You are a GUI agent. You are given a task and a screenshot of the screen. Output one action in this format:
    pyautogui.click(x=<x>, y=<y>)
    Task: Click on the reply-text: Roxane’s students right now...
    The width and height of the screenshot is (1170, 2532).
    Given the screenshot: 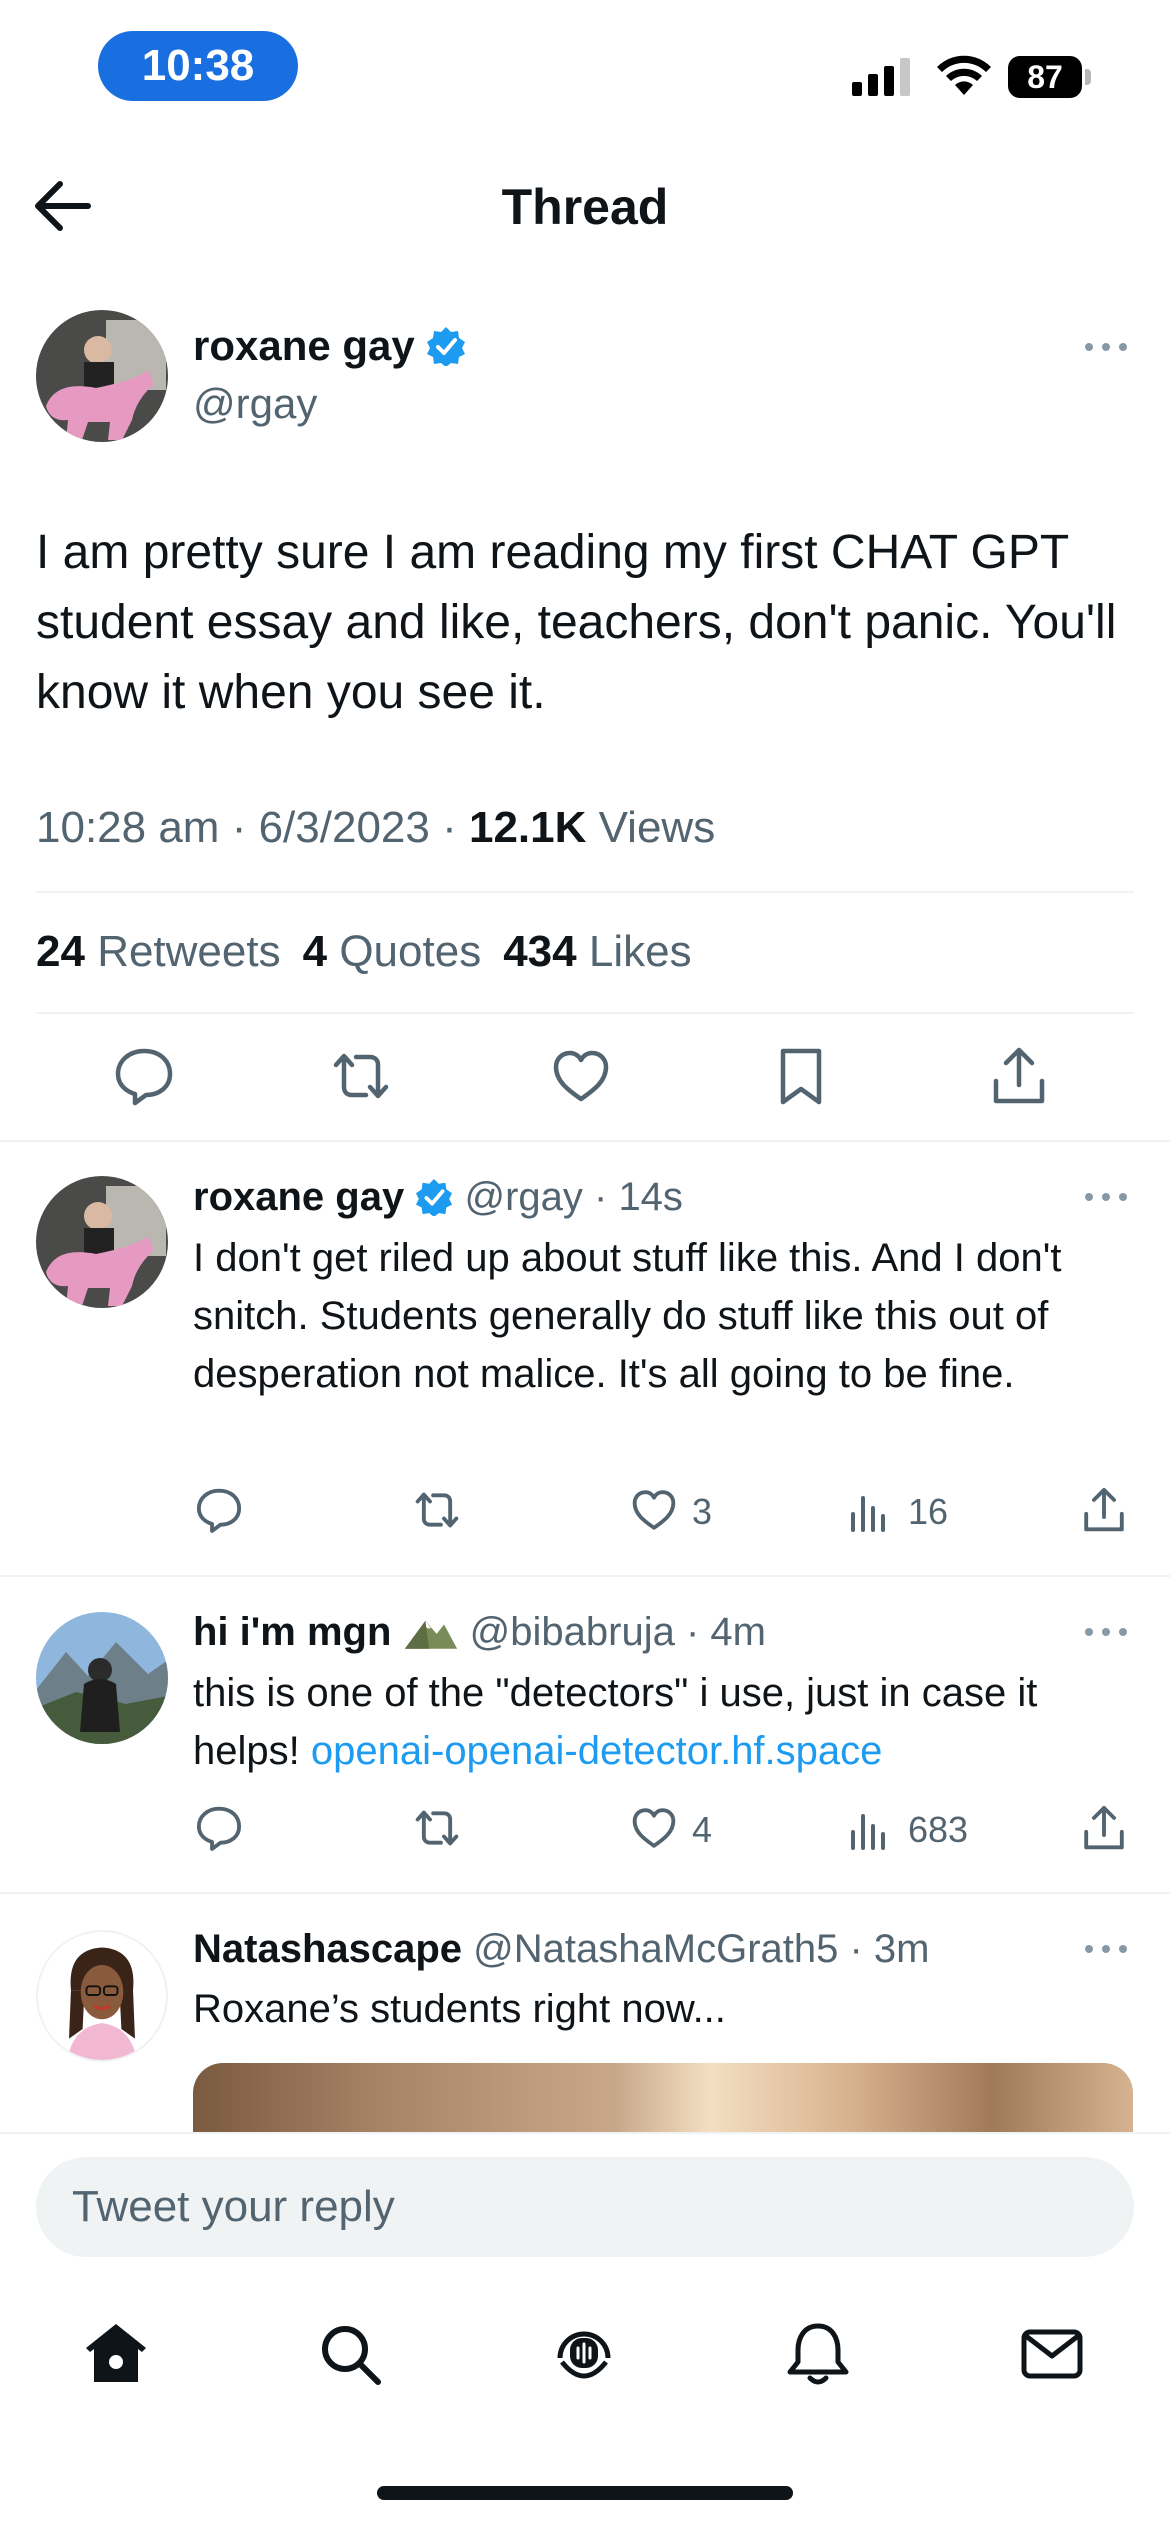 What is the action you would take?
    pyautogui.click(x=459, y=2009)
    